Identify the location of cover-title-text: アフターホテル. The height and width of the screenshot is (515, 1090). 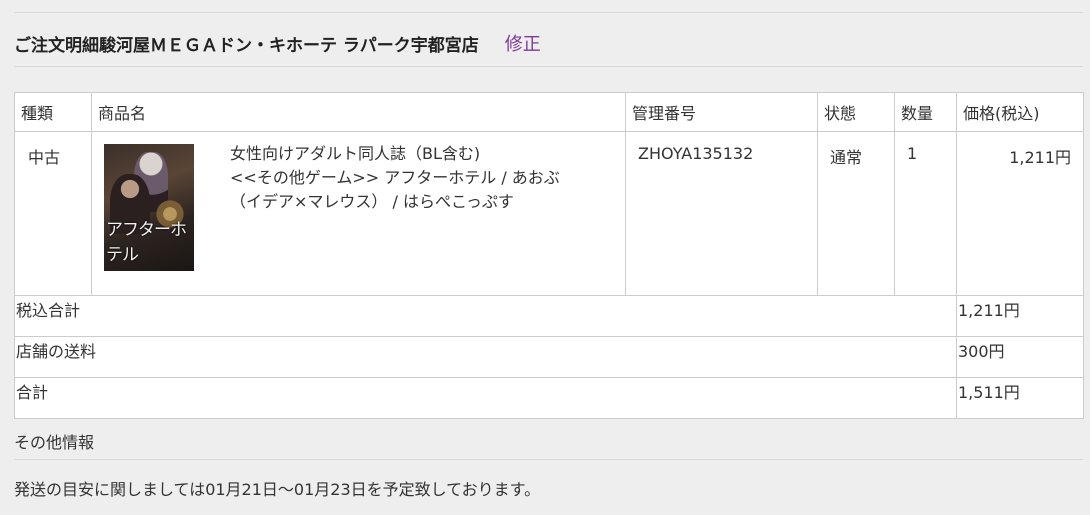
(146, 242).